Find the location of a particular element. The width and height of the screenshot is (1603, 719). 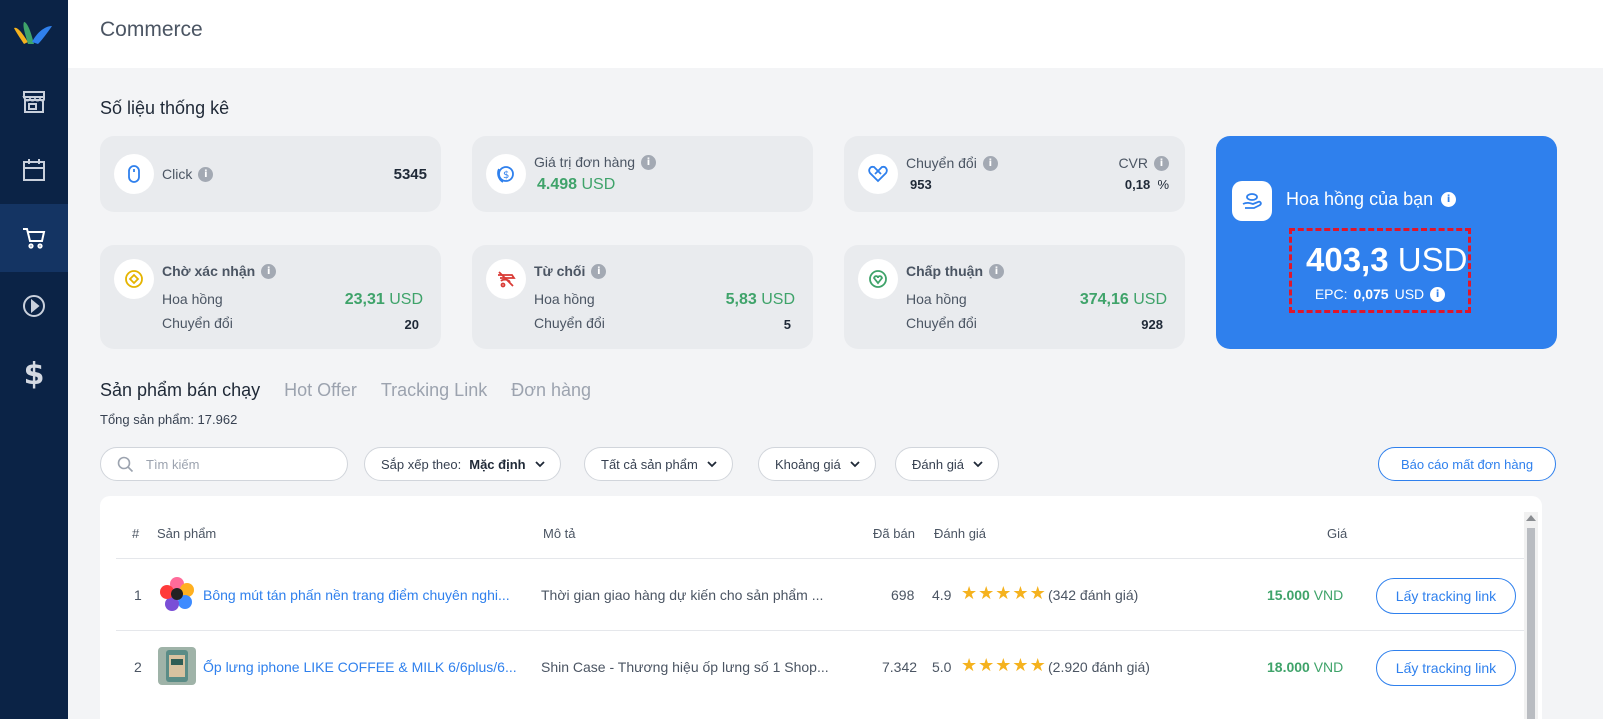

sold-count: 698 is located at coordinates (903, 595).